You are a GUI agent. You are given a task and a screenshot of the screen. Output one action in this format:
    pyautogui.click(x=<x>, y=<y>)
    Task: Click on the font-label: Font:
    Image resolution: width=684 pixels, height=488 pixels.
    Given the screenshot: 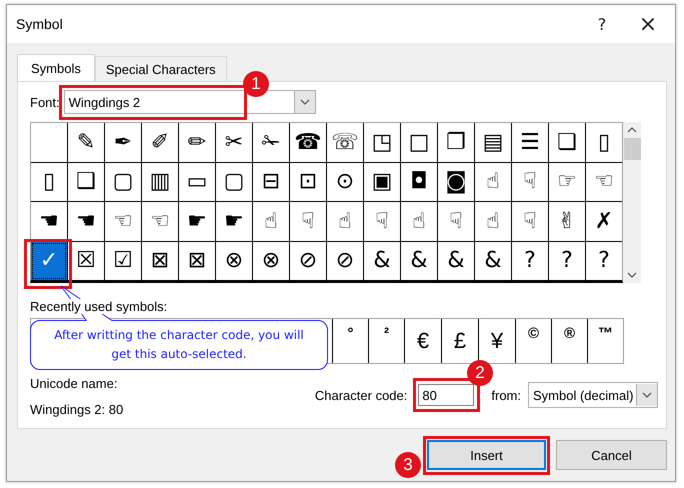 What is the action you would take?
    pyautogui.click(x=45, y=102)
    